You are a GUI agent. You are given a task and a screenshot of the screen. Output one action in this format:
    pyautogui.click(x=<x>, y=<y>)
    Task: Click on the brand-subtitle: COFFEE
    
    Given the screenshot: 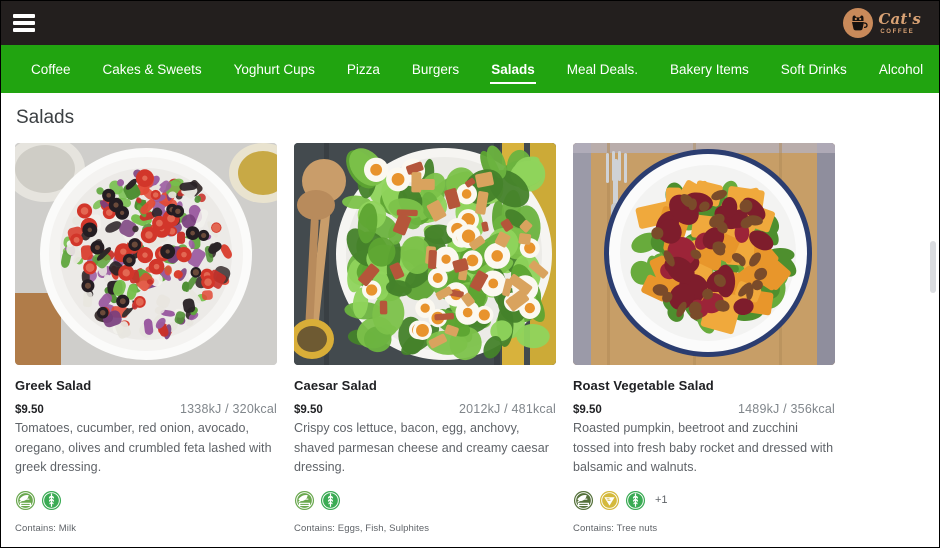 What is the action you would take?
    pyautogui.click(x=897, y=31)
    